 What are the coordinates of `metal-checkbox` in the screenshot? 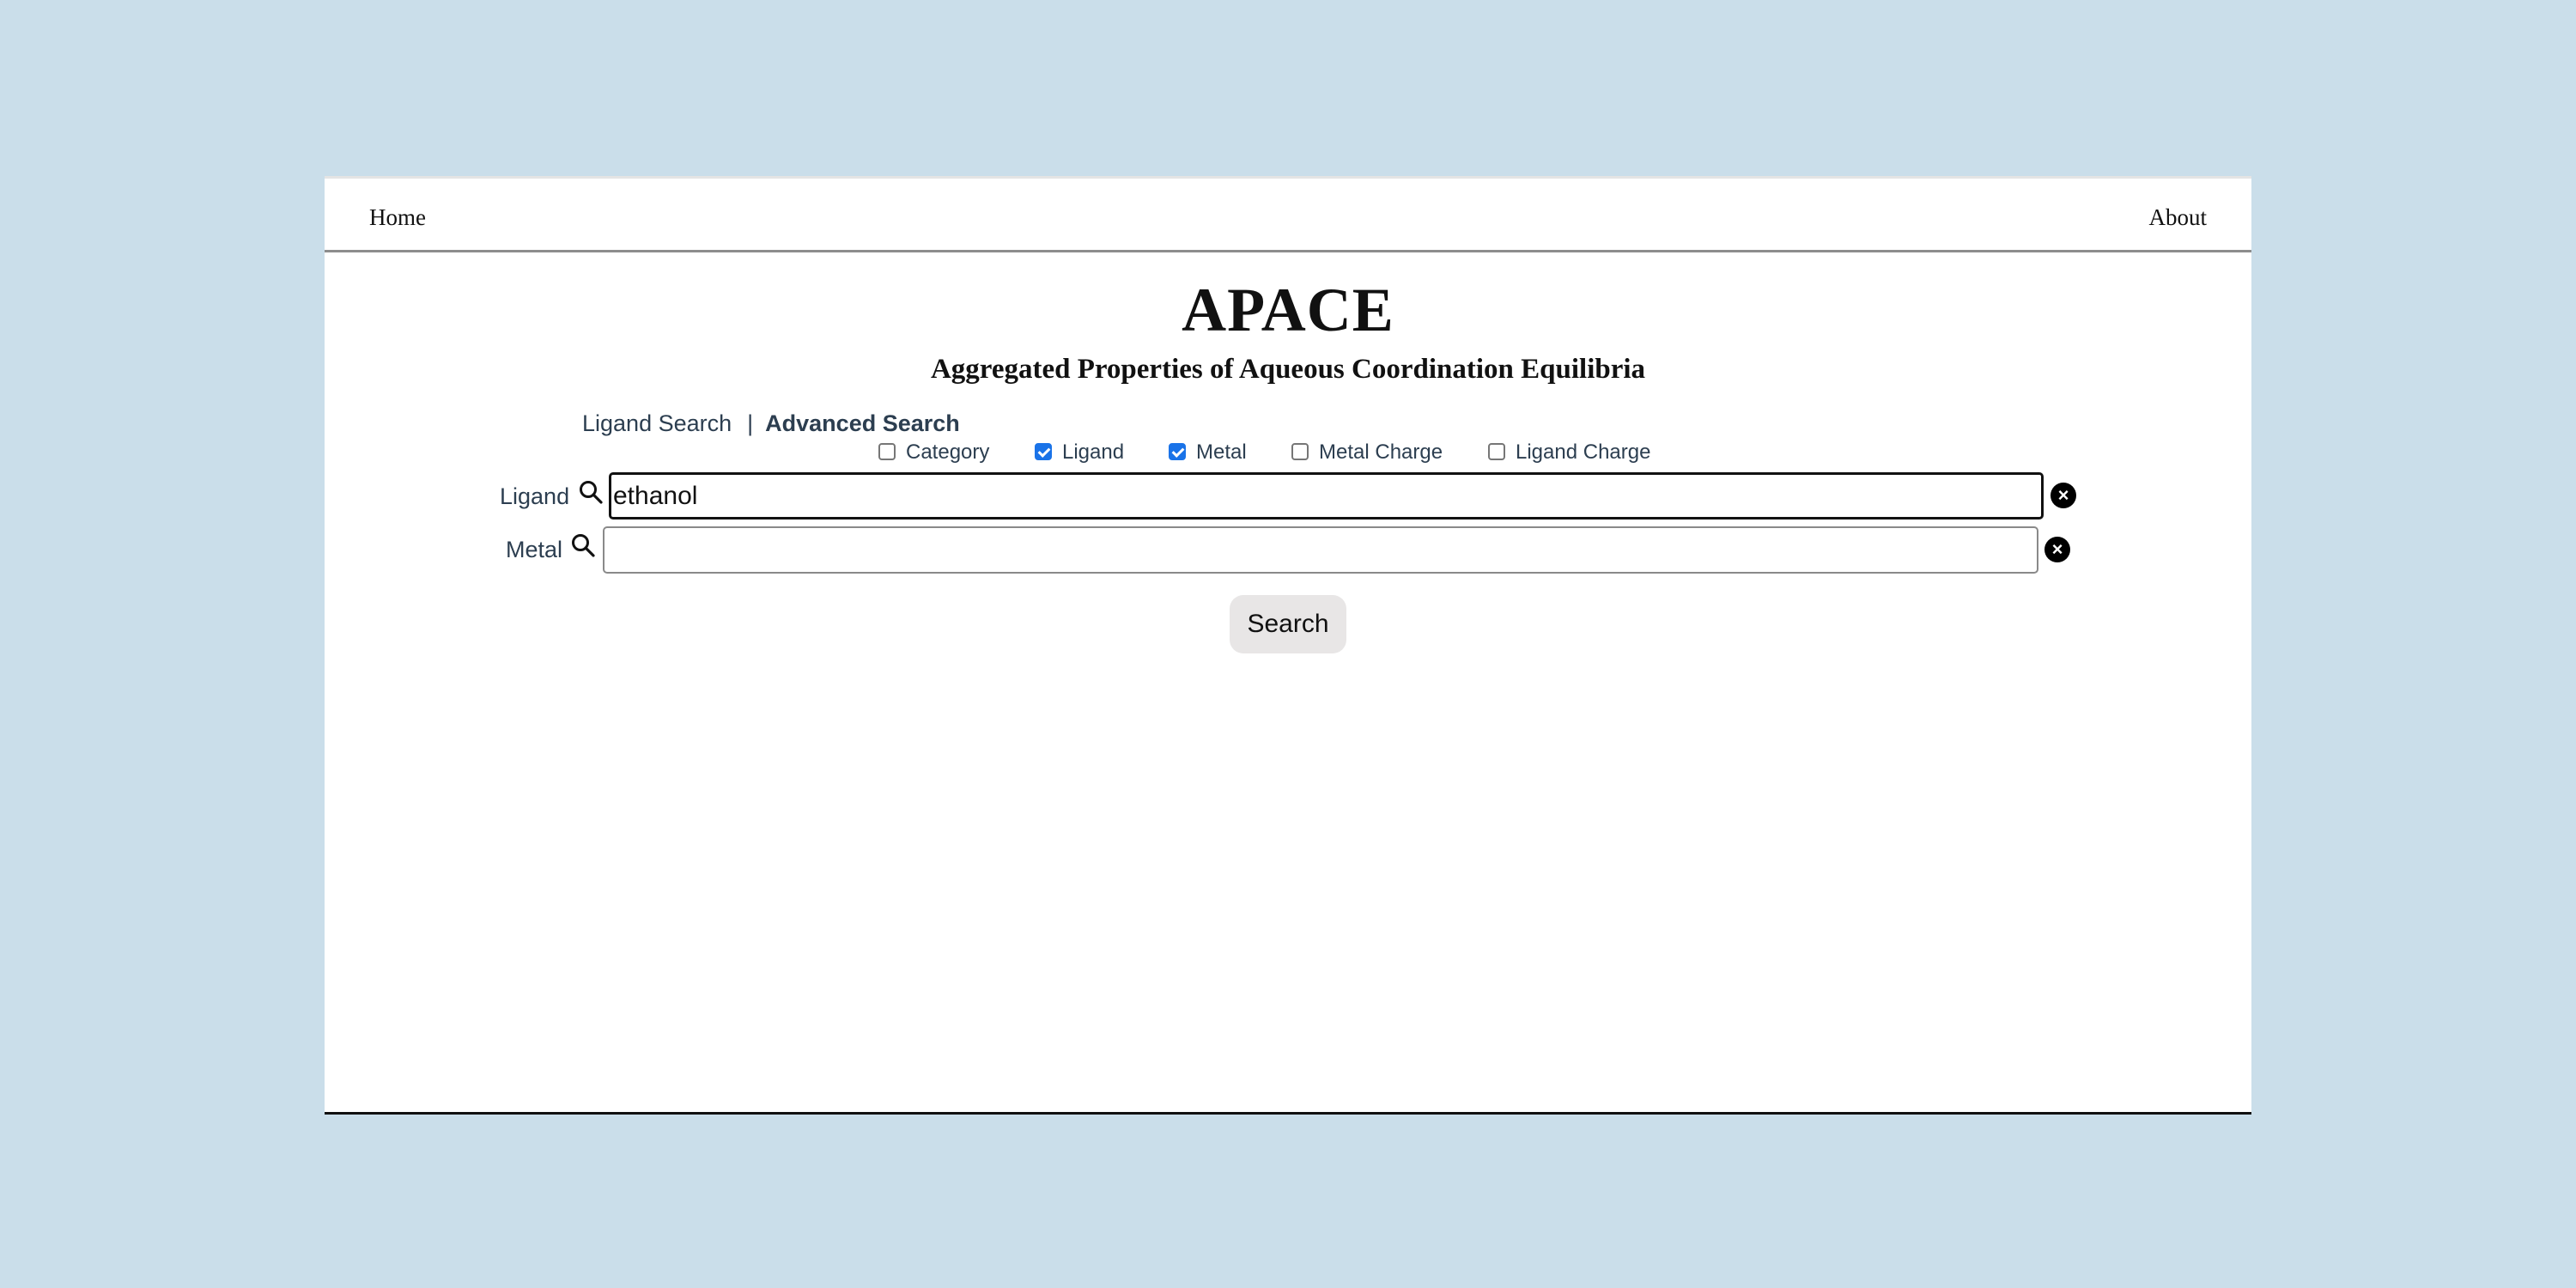 It's located at (1177, 452).